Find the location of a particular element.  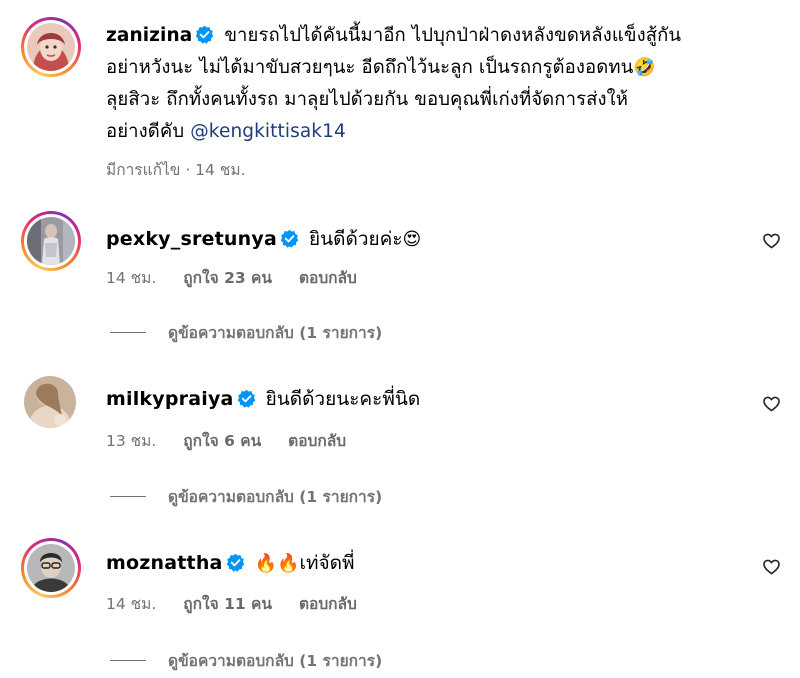

post-author-avatar is located at coordinates (51, 47).